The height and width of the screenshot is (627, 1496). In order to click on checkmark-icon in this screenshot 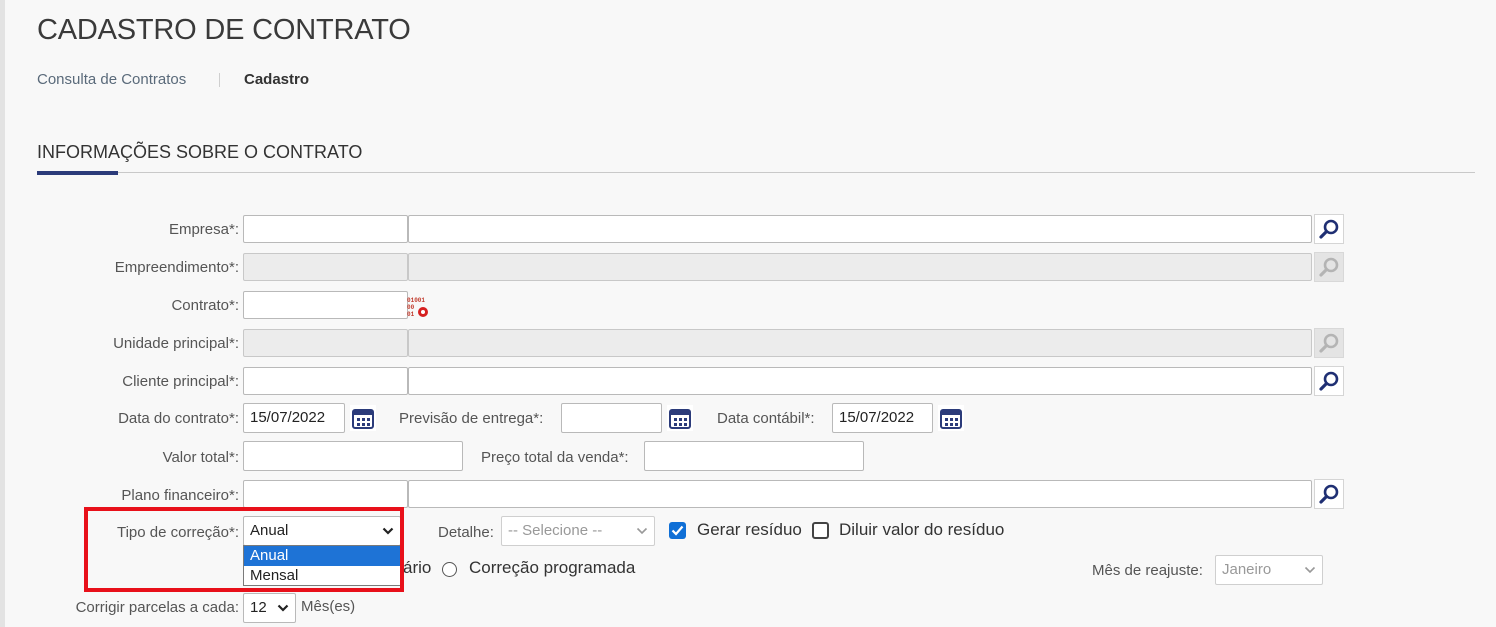, I will do `click(677, 530)`.